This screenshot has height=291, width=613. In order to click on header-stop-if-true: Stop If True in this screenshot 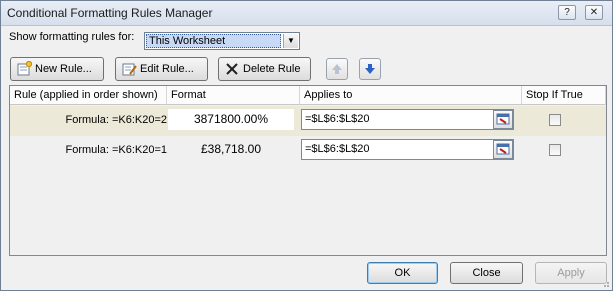, I will do `click(564, 95)`.